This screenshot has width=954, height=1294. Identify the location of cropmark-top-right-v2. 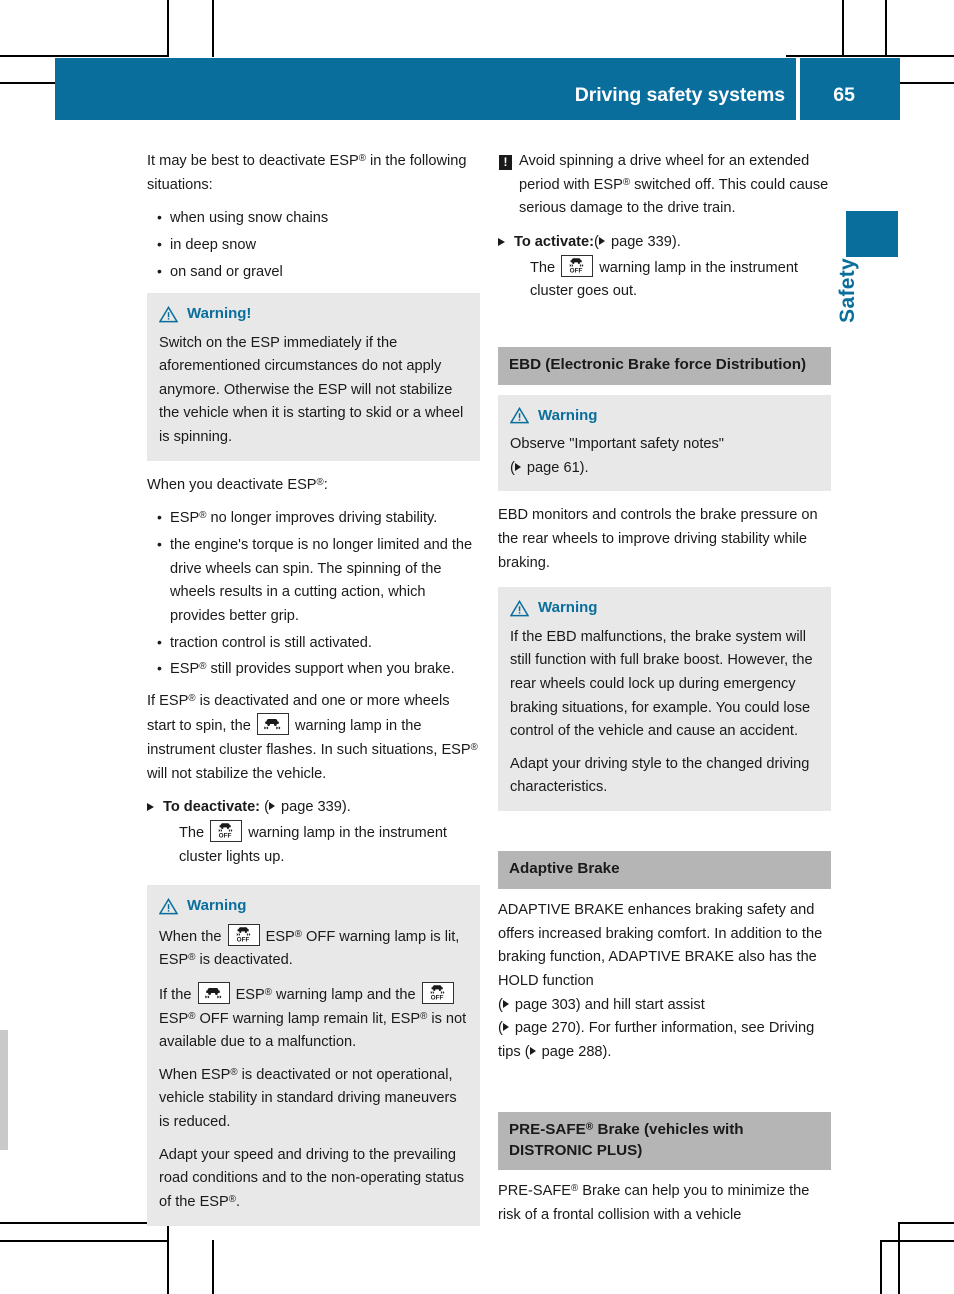
(843, 28).